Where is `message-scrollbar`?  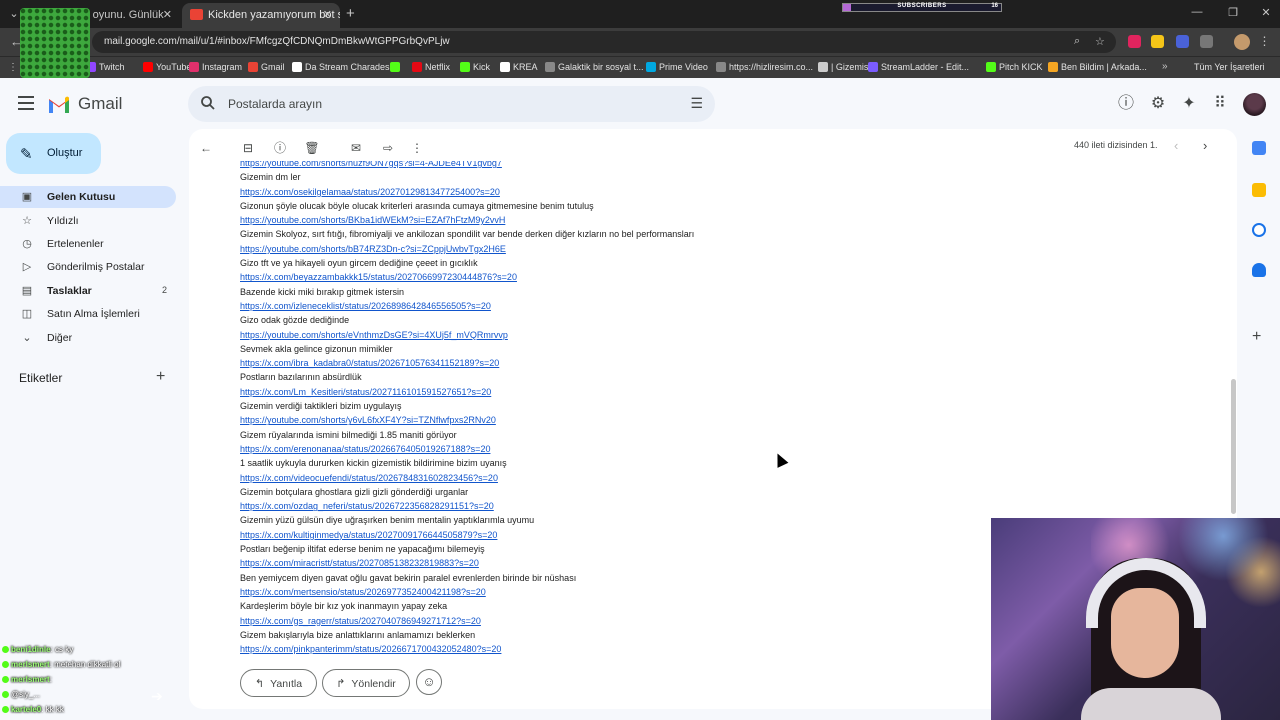
message-scrollbar is located at coordinates (1233, 446).